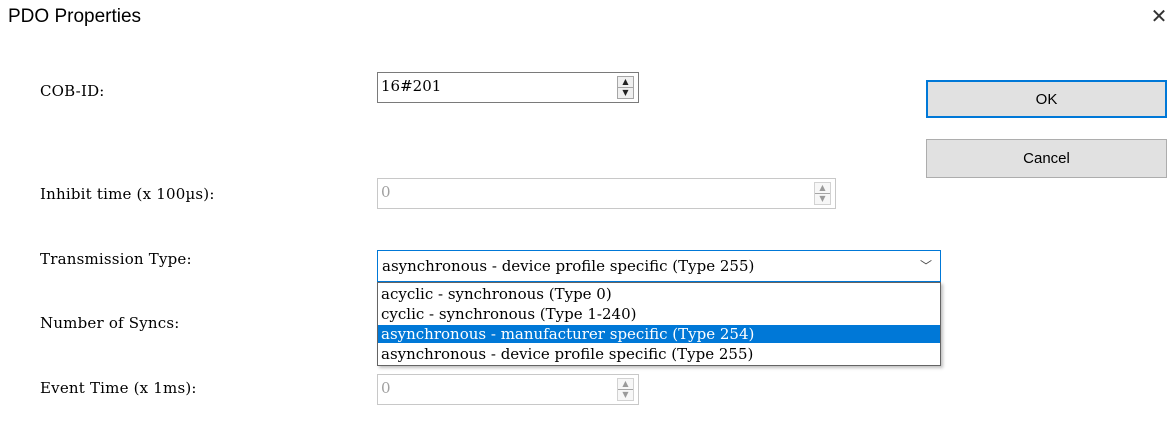 Image resolution: width=1174 pixels, height=425 pixels. Describe the element at coordinates (116, 259) in the screenshot. I see `transmission-type-label: Transmission Type:` at that location.